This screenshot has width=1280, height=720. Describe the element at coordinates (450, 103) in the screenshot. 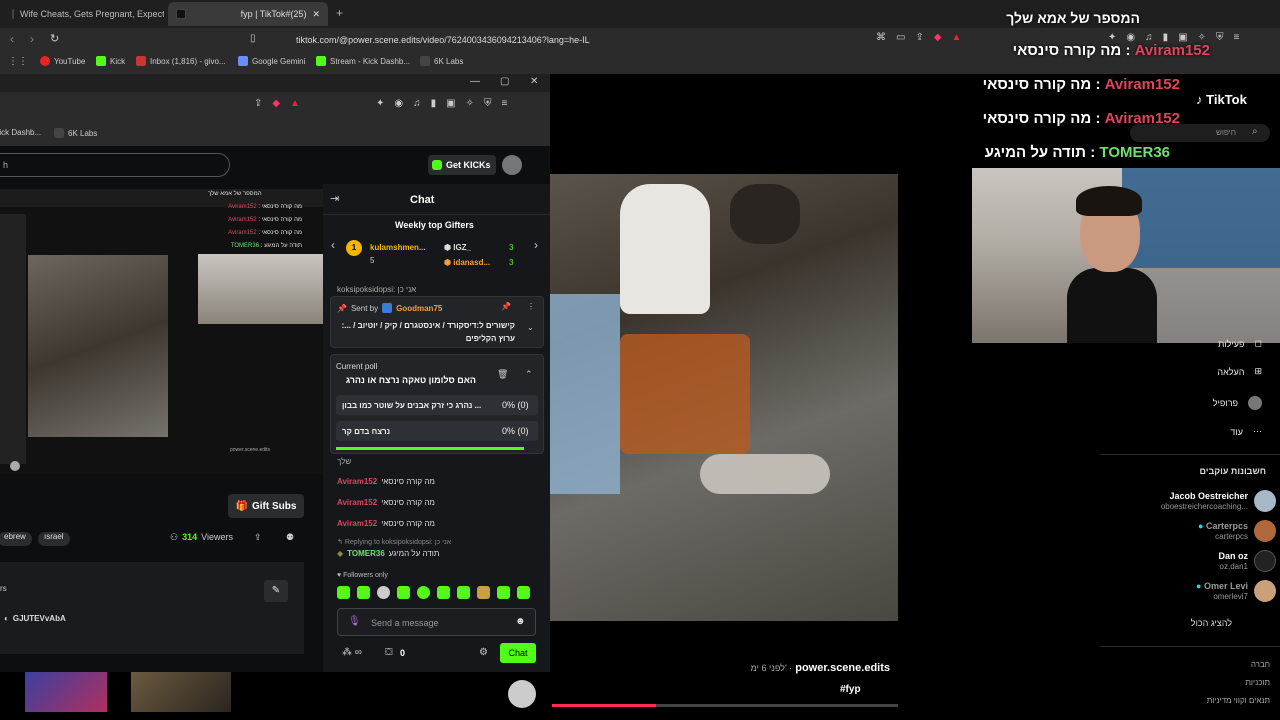

I see `wallet-icon: ▣` at that location.